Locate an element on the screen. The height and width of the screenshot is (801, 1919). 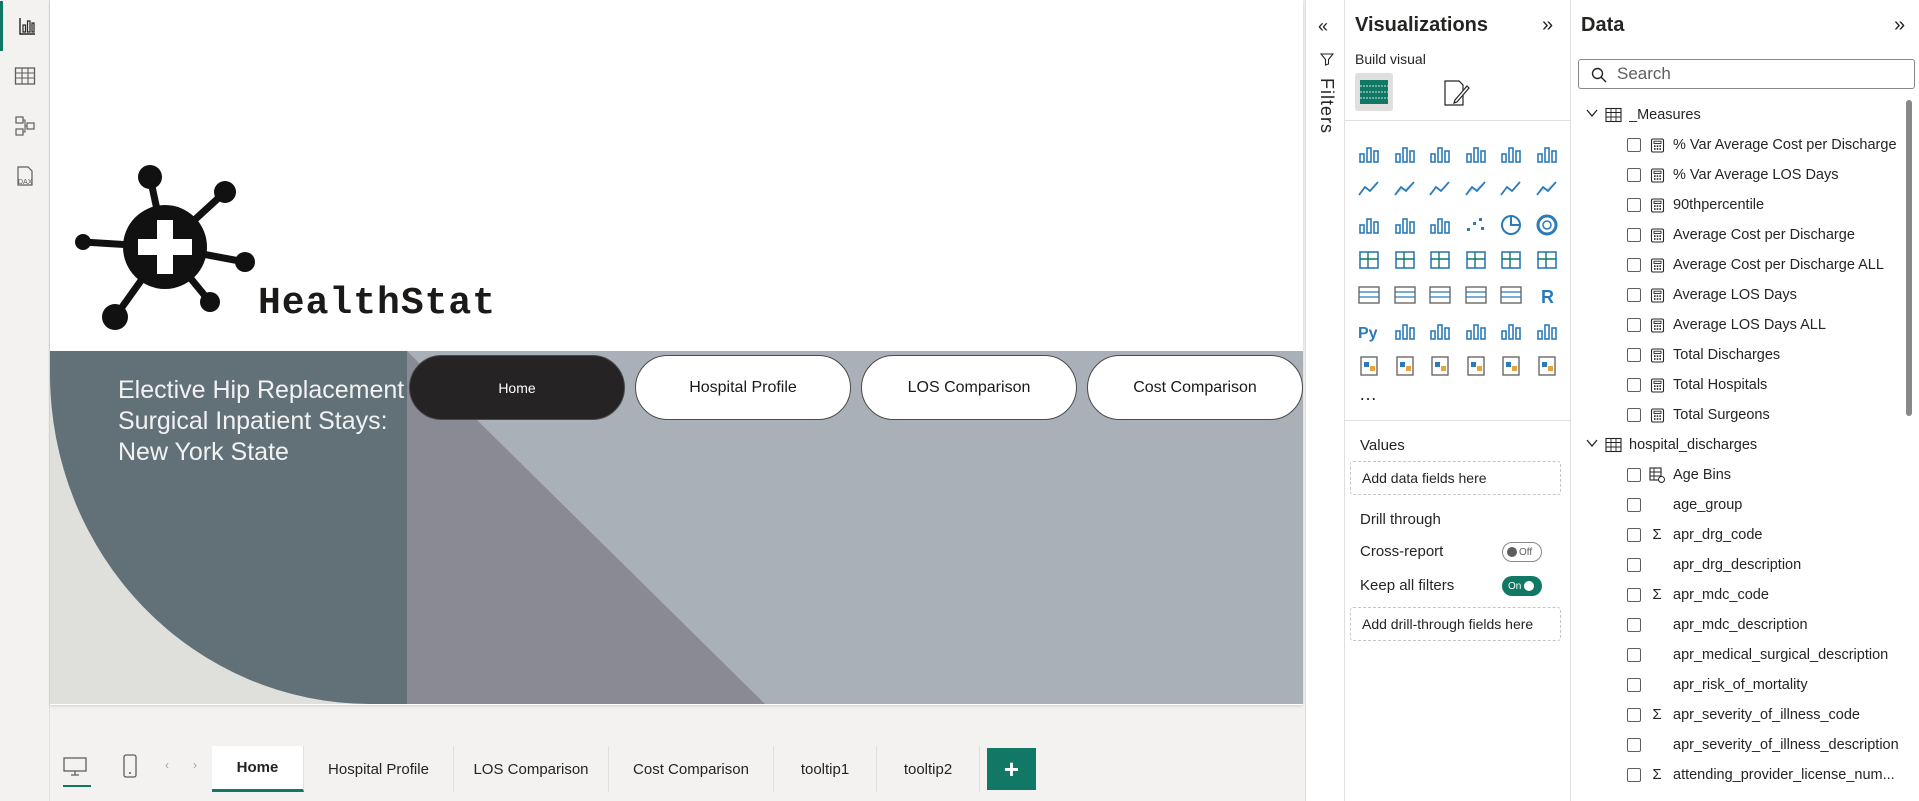
field-row: Age Bins is located at coordinates (1741, 475).